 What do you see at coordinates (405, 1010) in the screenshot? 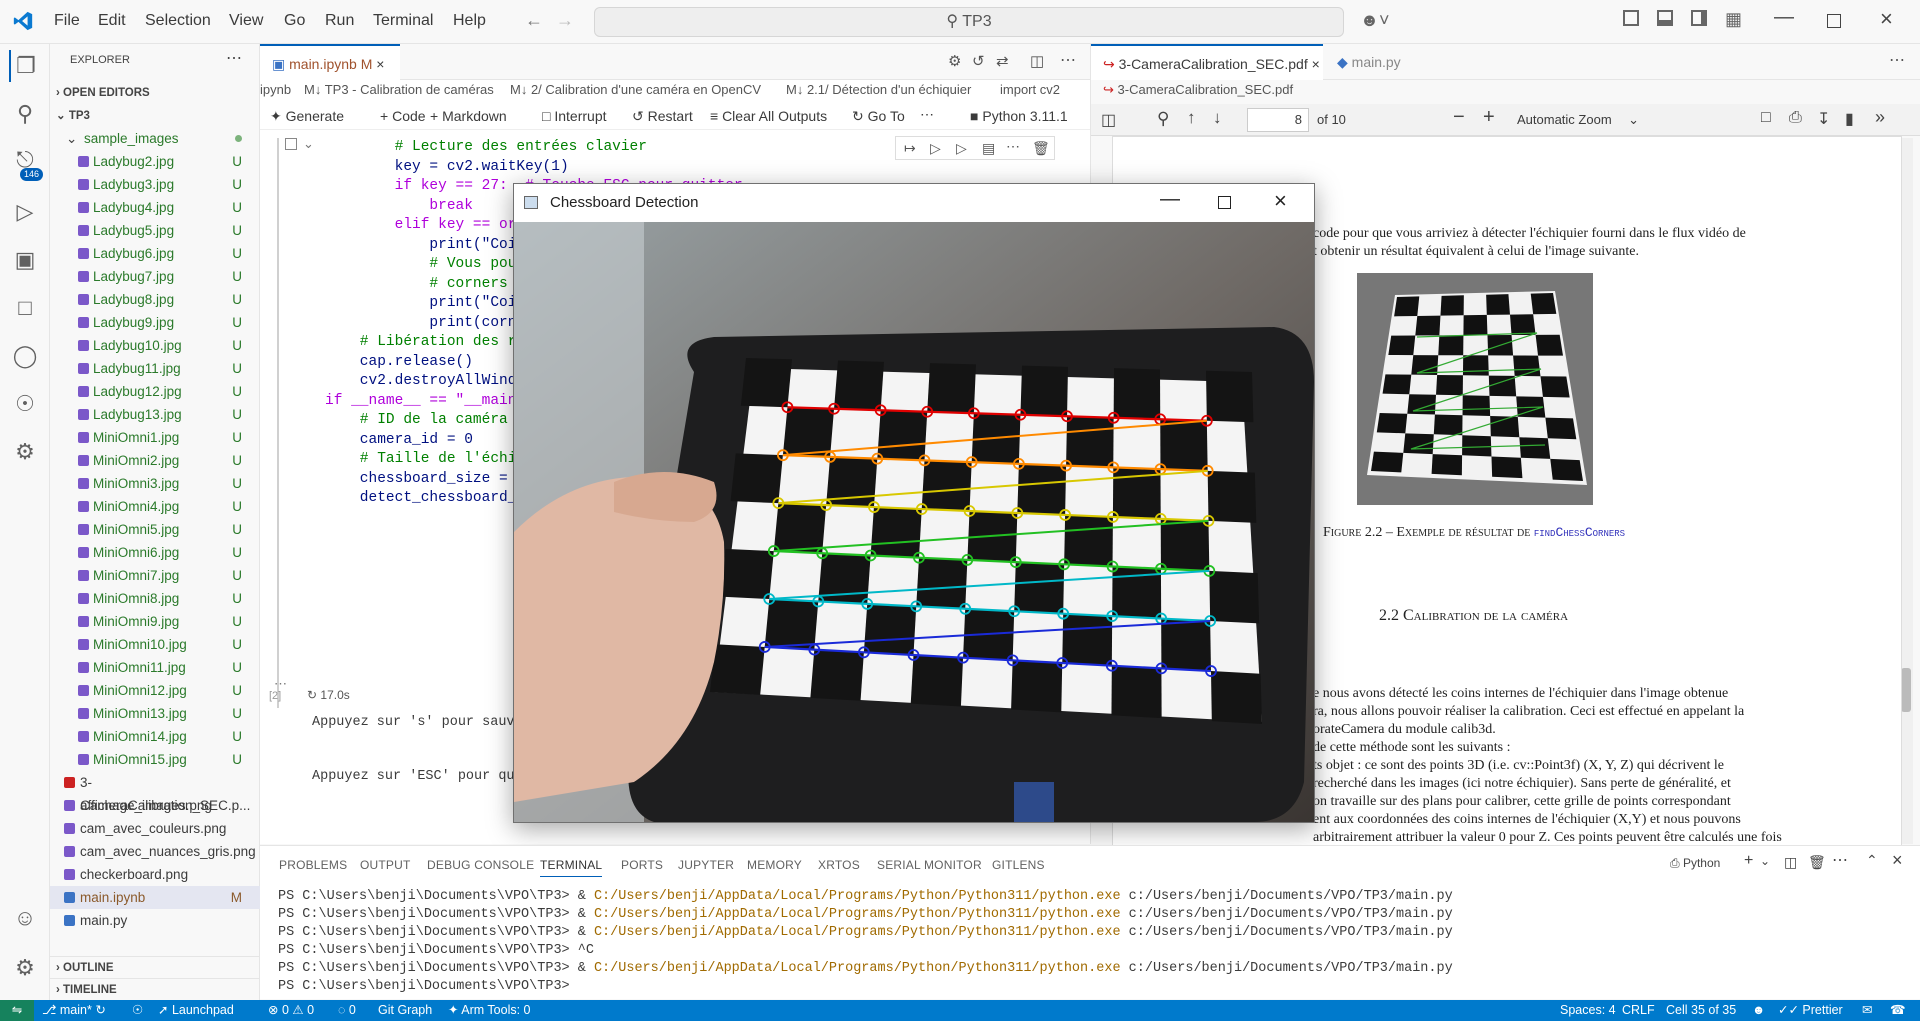
I see `git-graph-button: Git Graph` at bounding box center [405, 1010].